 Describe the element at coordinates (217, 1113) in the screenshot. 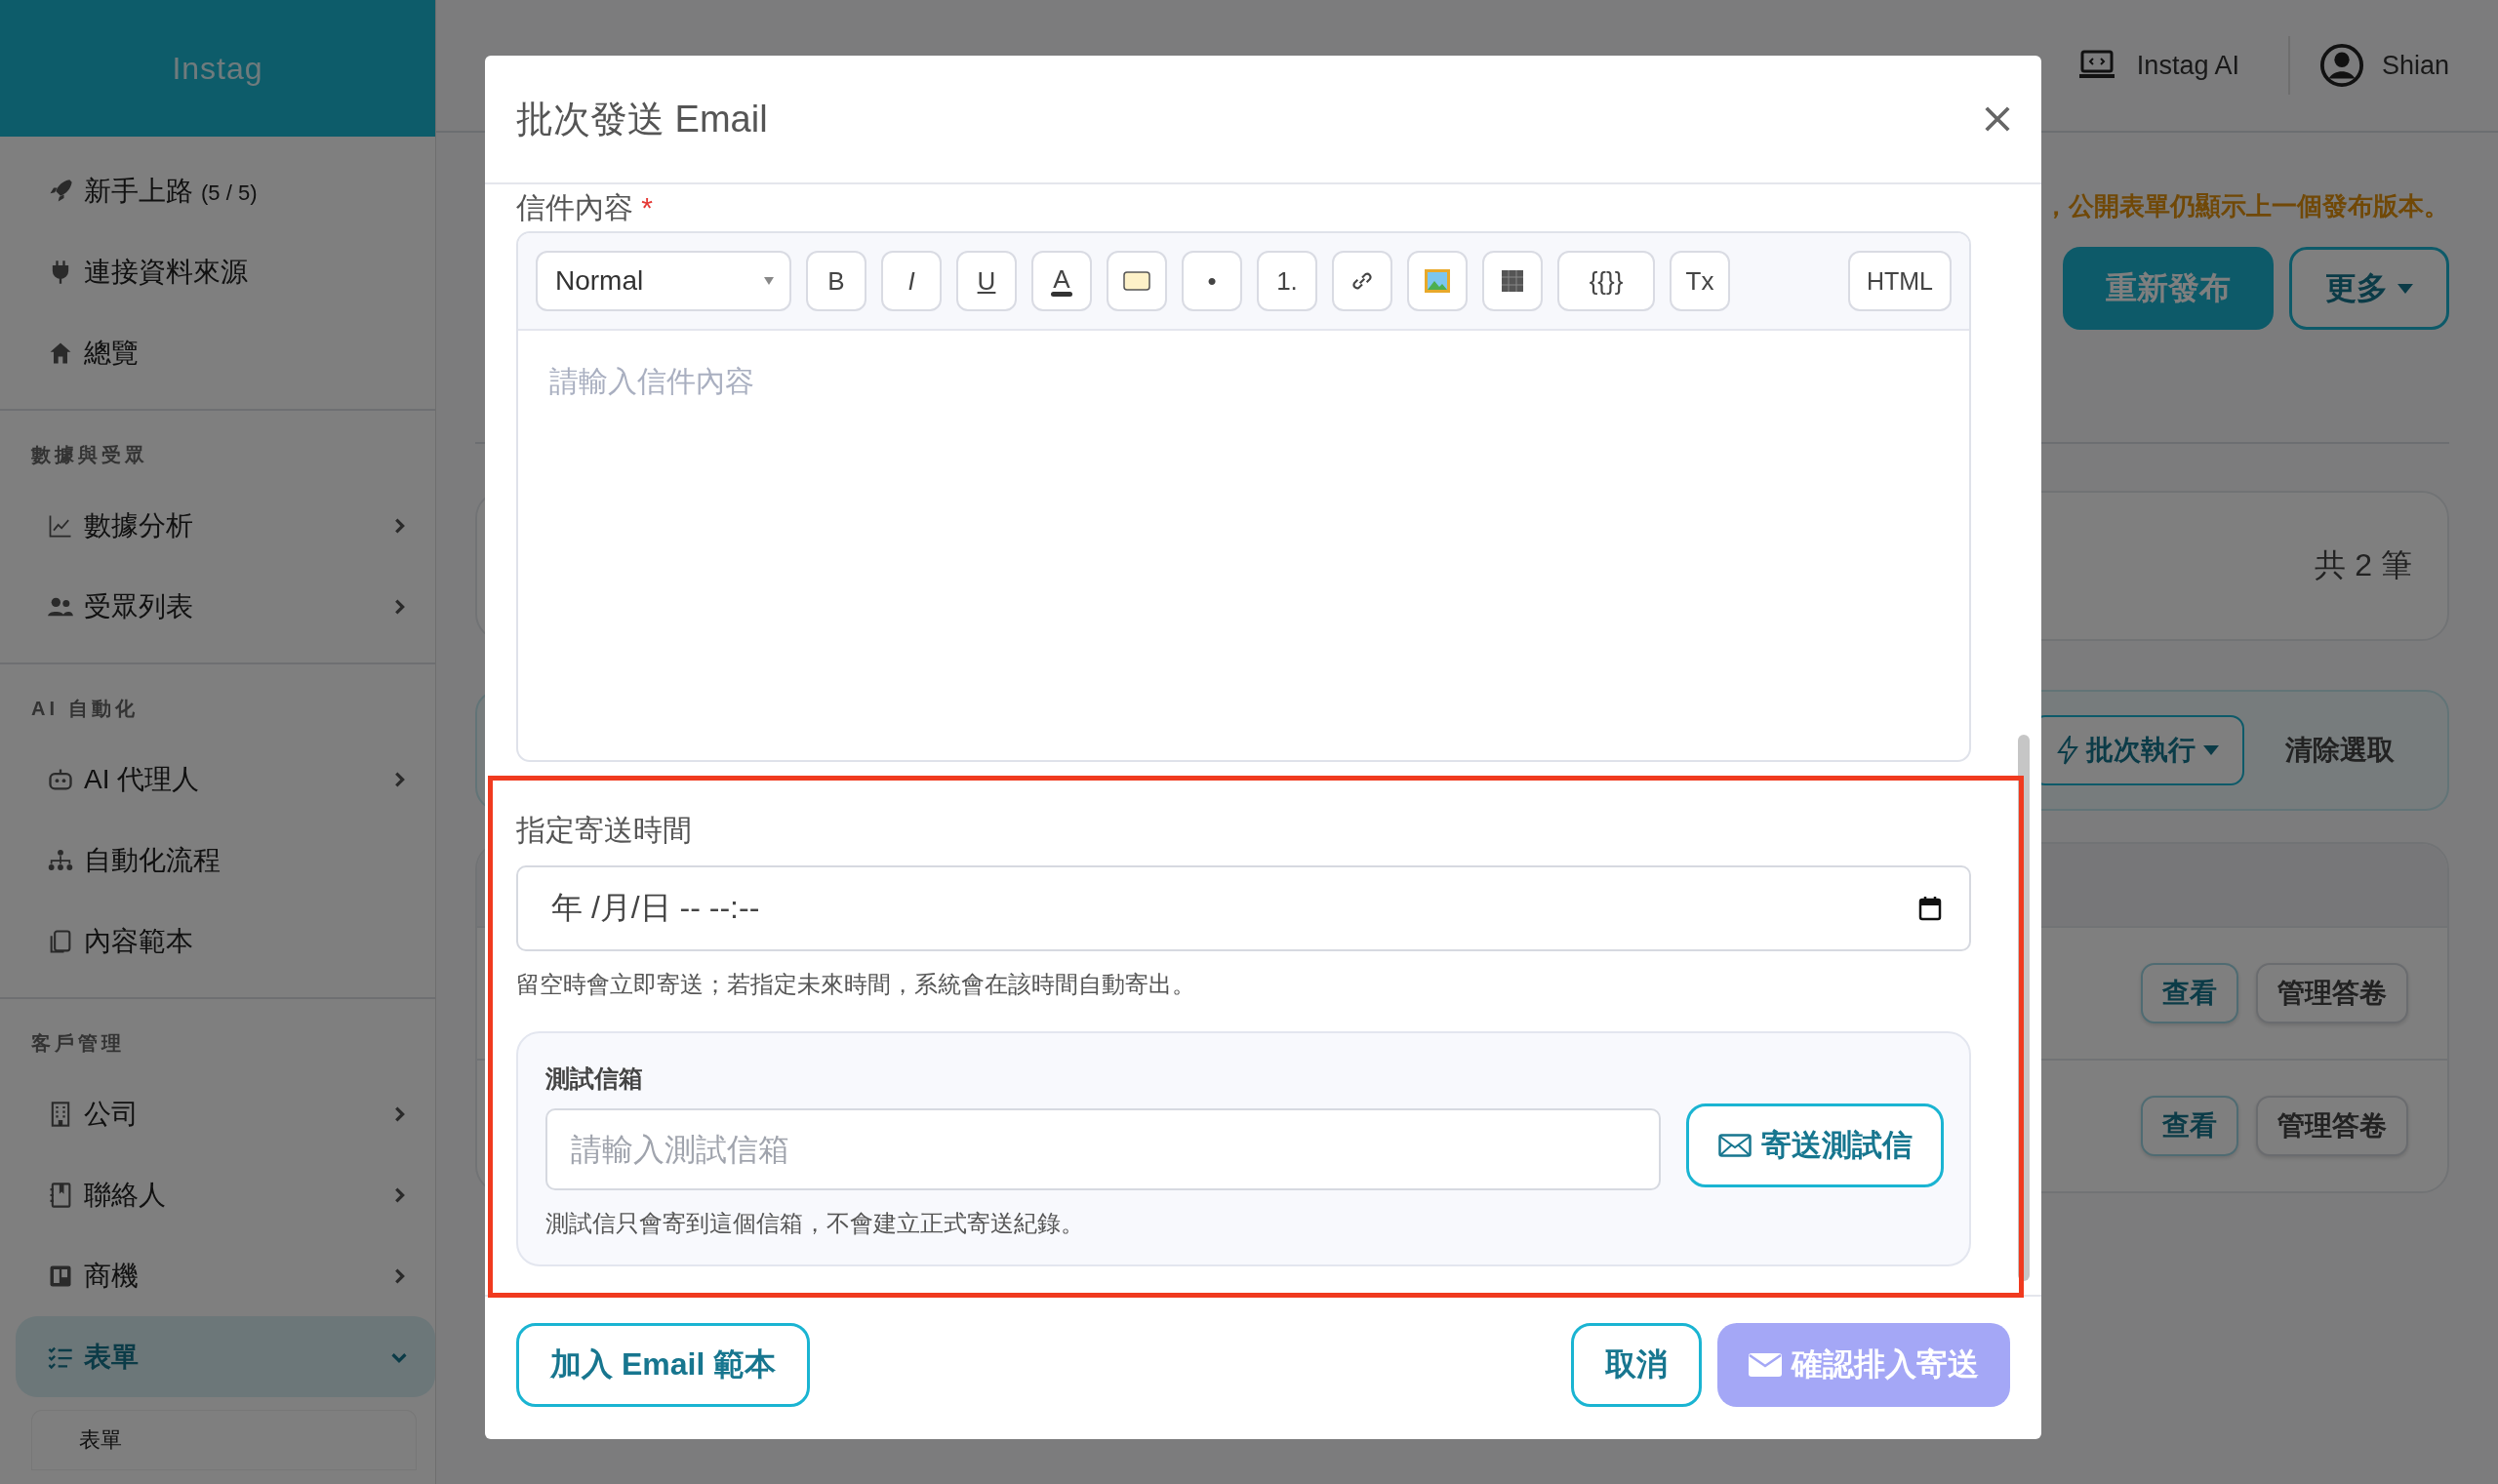

I see `sidebar-item: 公司` at that location.